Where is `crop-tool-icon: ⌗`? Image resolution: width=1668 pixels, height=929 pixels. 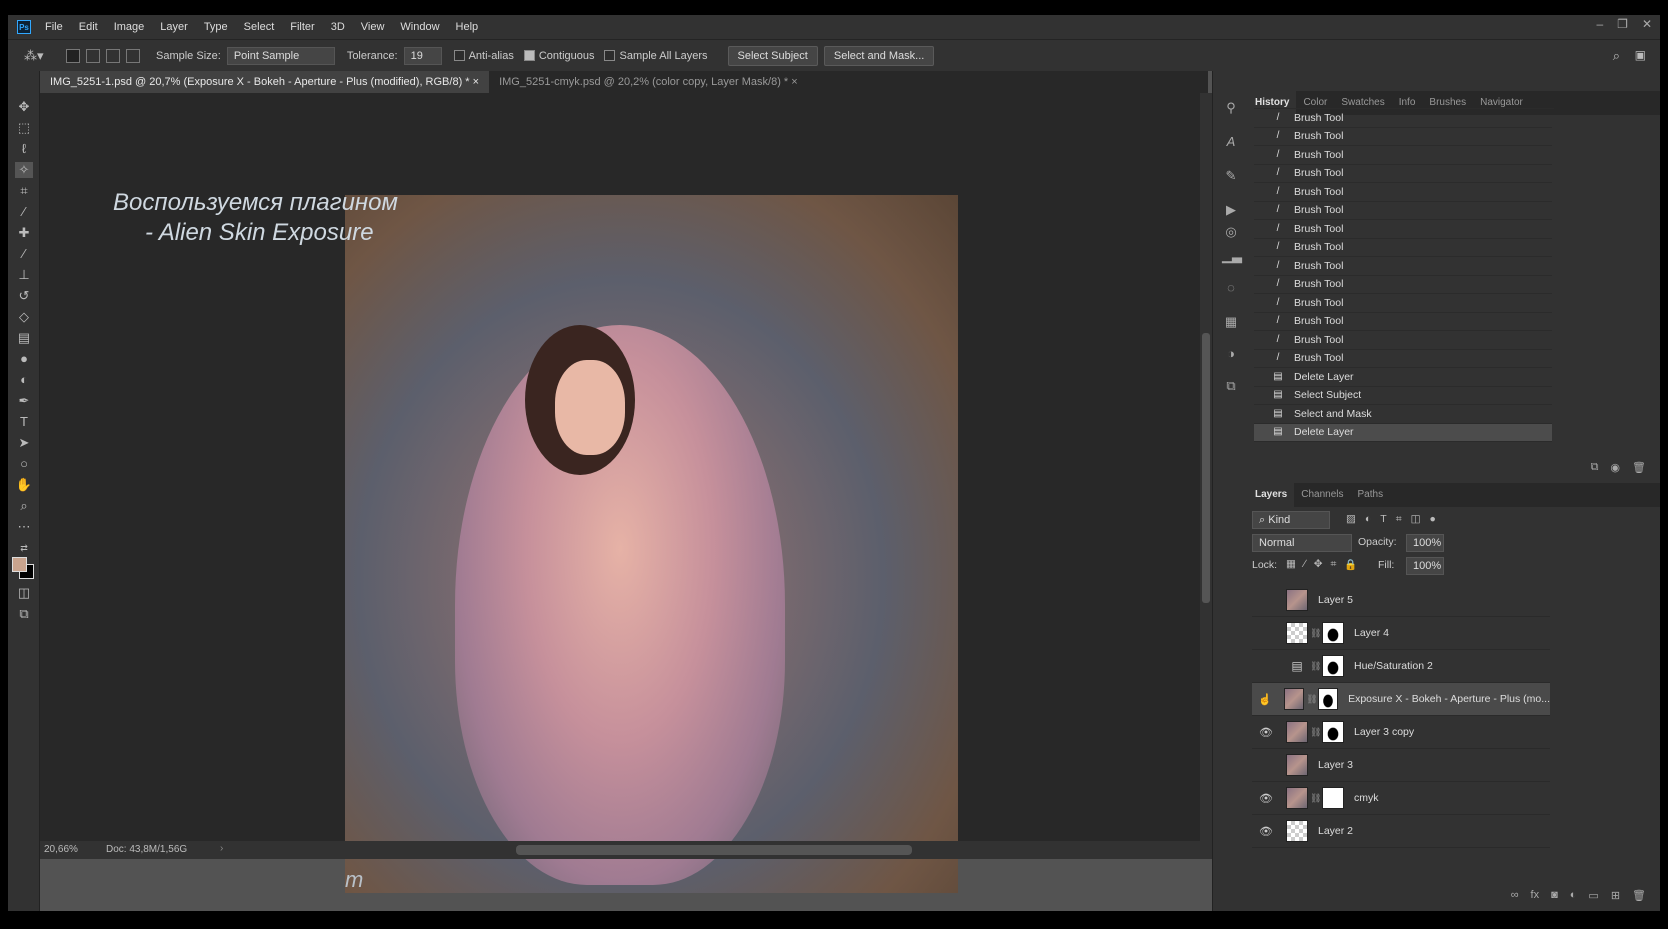 crop-tool-icon: ⌗ is located at coordinates (24, 191).